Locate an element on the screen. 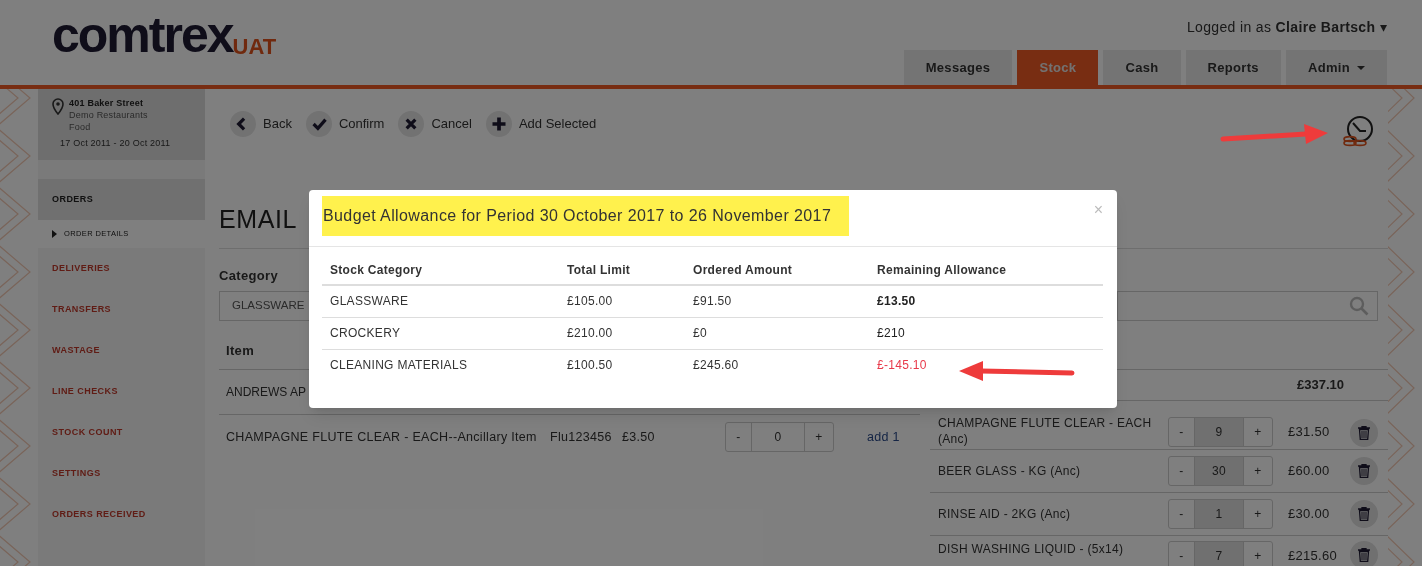 The image size is (1422, 566). table-cell: GLASSWARE is located at coordinates (369, 301).